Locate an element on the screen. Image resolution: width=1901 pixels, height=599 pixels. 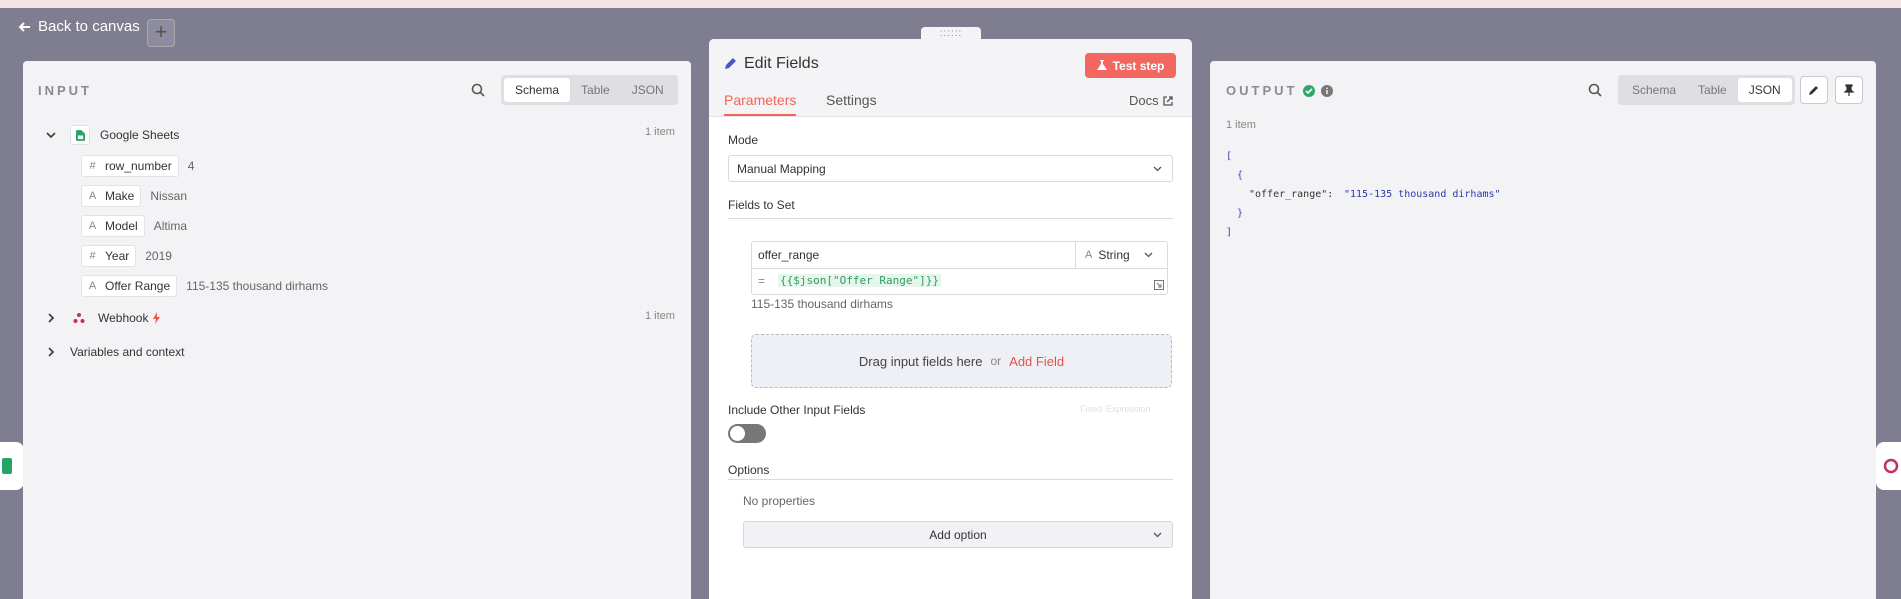
mode-value: Manual Mapping is located at coordinates (781, 168).